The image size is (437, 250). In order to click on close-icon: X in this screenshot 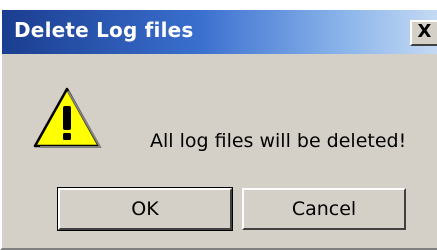, I will do `click(424, 31)`.